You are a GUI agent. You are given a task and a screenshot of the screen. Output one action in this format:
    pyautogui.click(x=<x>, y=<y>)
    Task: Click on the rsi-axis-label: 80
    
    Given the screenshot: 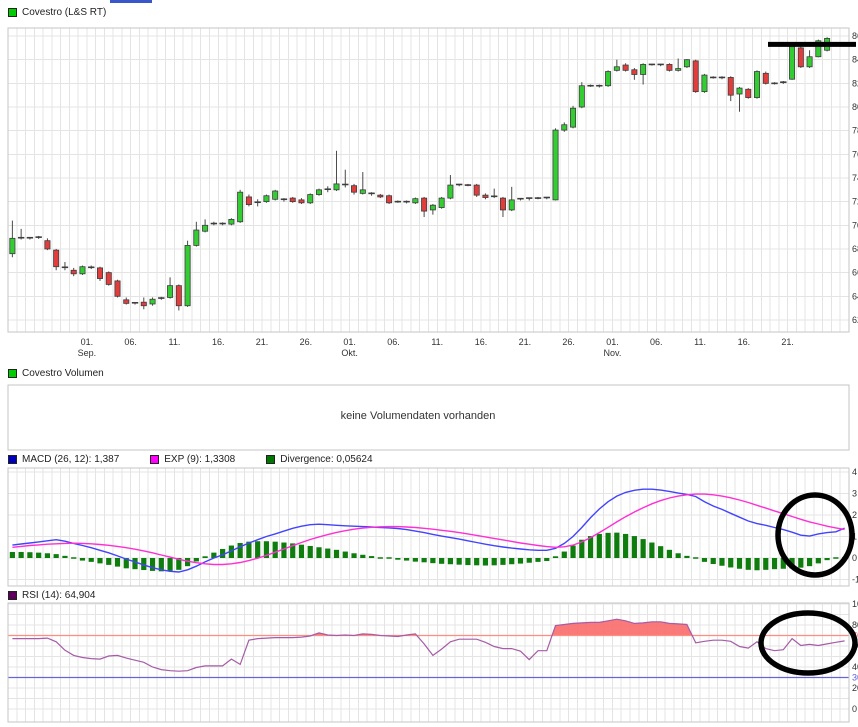 What is the action you would take?
    pyautogui.click(x=855, y=625)
    